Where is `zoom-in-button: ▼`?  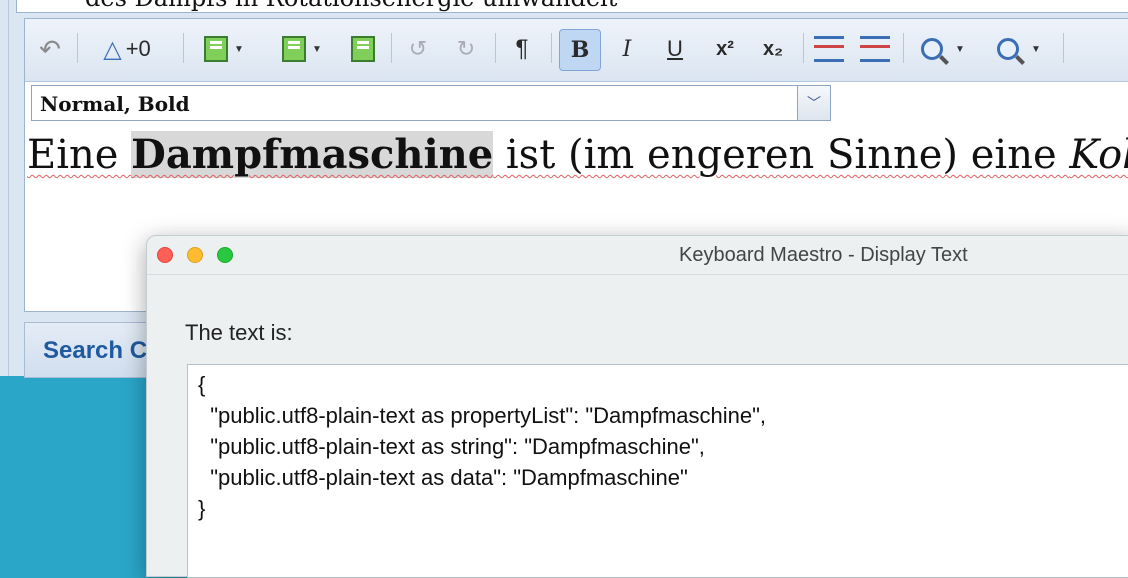
zoom-in-button: ▼ is located at coordinates (943, 49).